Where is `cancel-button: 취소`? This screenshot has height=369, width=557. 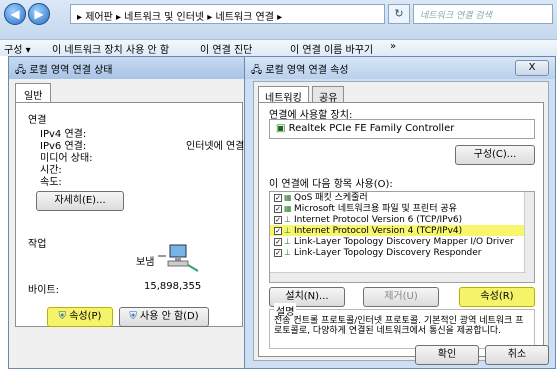
cancel-button: 취소 is located at coordinates (517, 355).